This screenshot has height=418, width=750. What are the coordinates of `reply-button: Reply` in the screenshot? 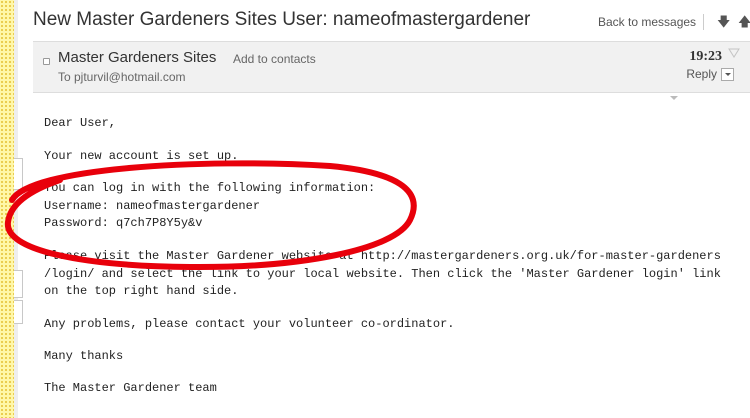 It's located at (710, 74).